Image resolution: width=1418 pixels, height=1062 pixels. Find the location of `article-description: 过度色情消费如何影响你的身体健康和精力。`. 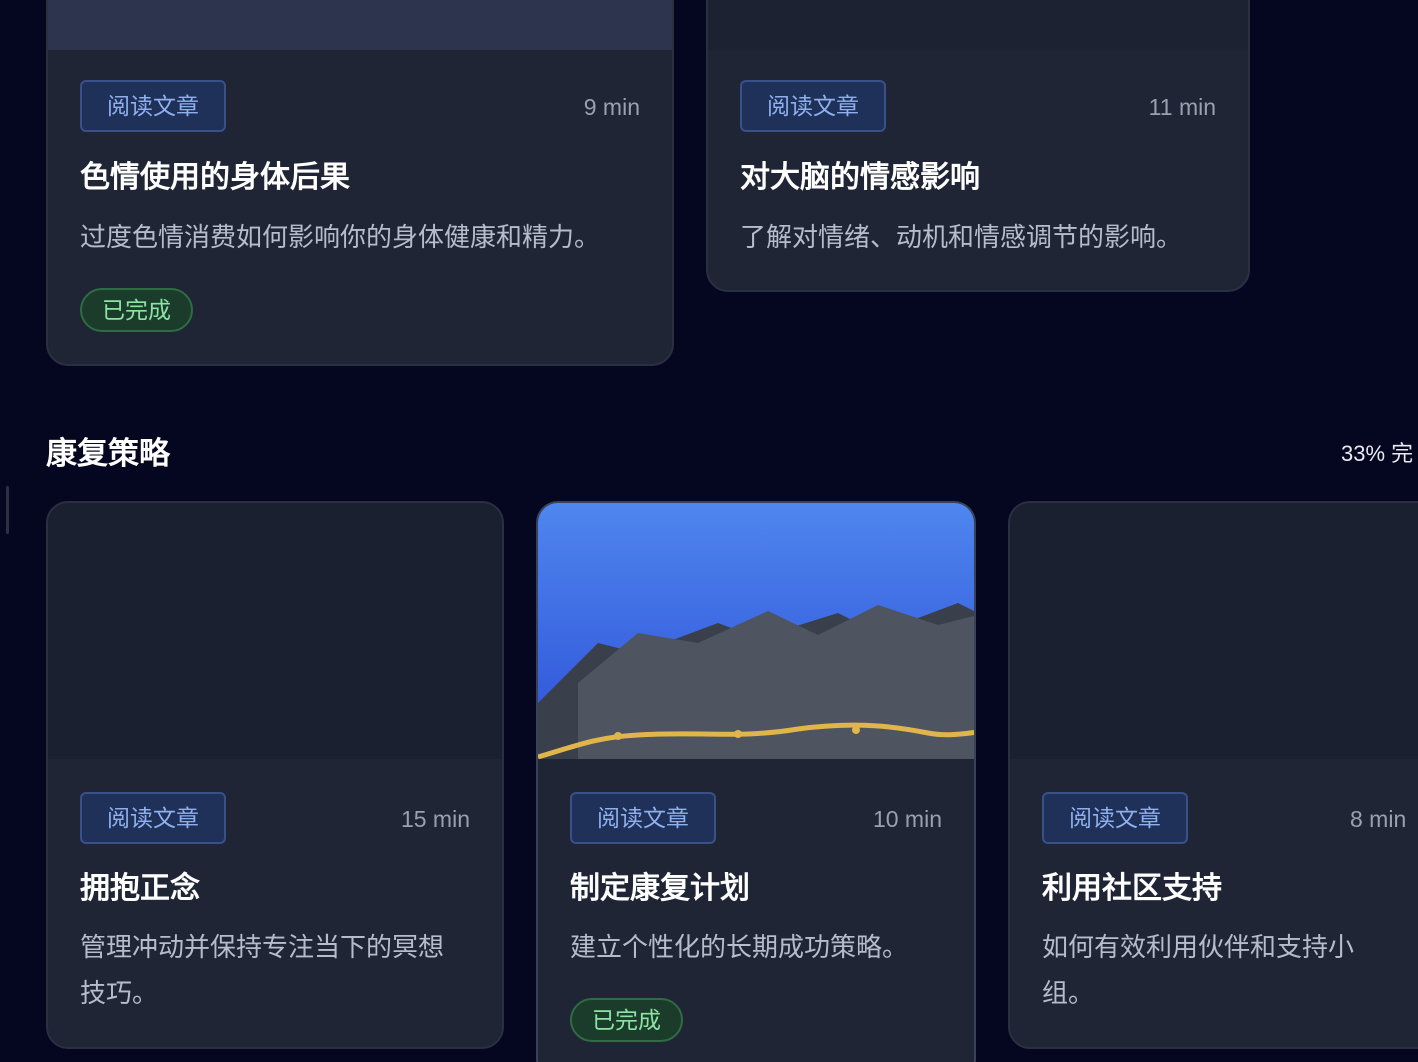

article-description: 过度色情消费如何影响你的身体健康和精力。 is located at coordinates (340, 237).